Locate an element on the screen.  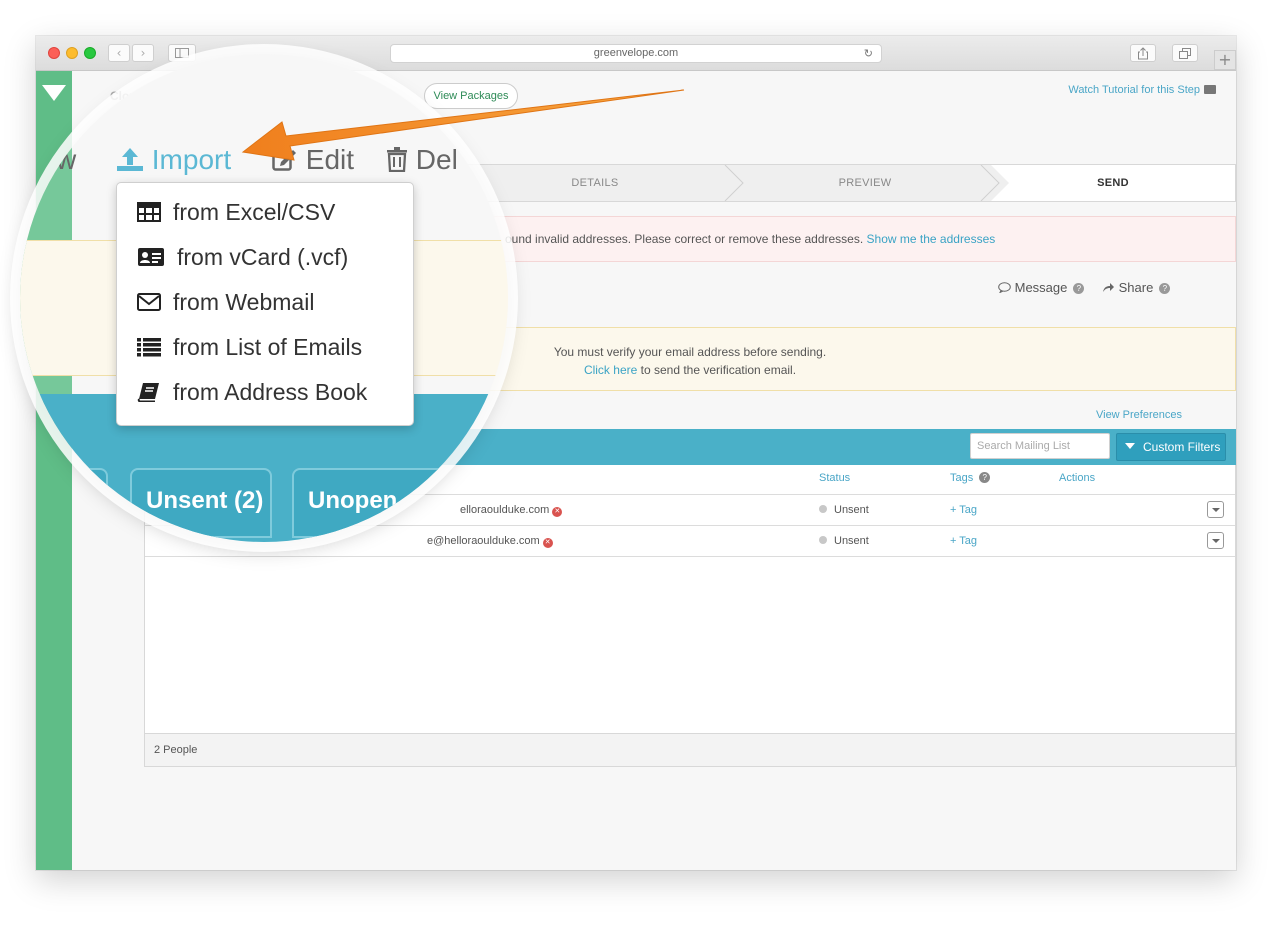
step-preview: PREVIEW is located at coordinates (865, 183).